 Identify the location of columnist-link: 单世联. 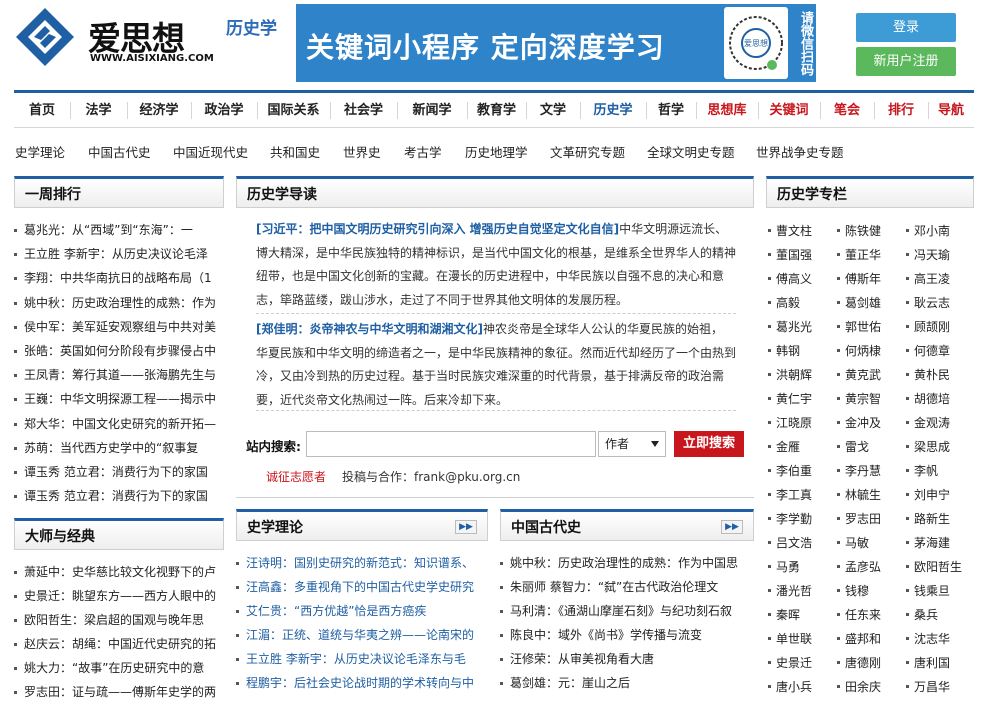
(789, 639).